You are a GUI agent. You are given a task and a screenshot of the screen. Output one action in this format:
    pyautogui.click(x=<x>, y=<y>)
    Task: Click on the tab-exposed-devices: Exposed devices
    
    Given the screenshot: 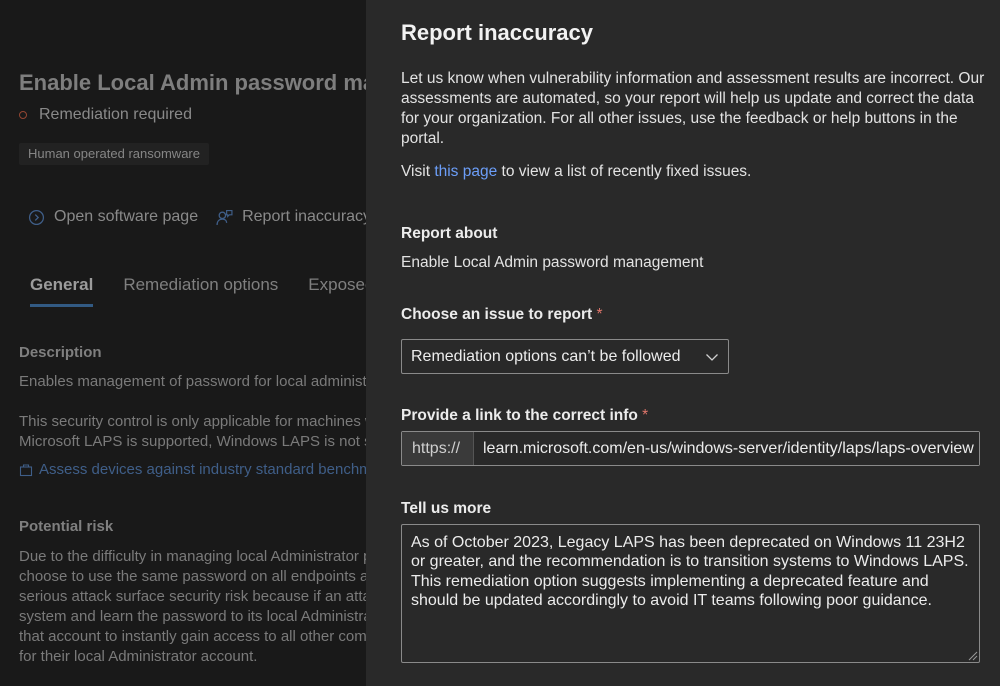 What is the action you would take?
    pyautogui.click(x=337, y=285)
    